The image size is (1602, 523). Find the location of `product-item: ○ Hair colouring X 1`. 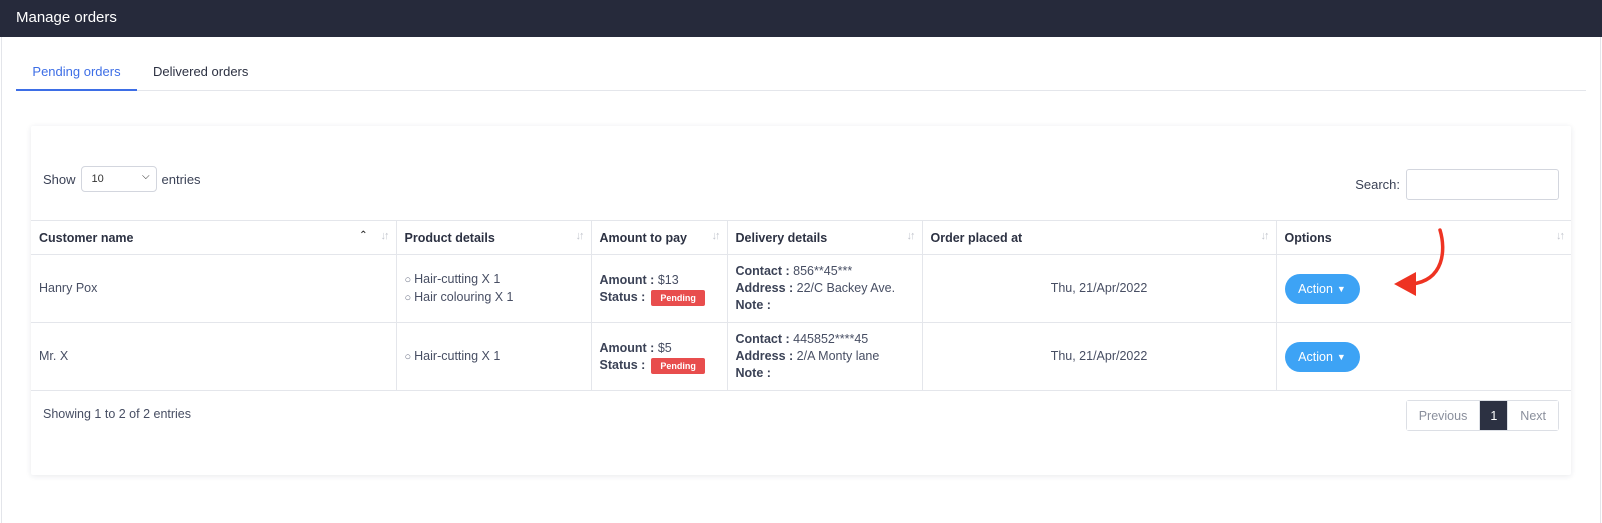

product-item: ○ Hair colouring X 1 is located at coordinates (498, 298).